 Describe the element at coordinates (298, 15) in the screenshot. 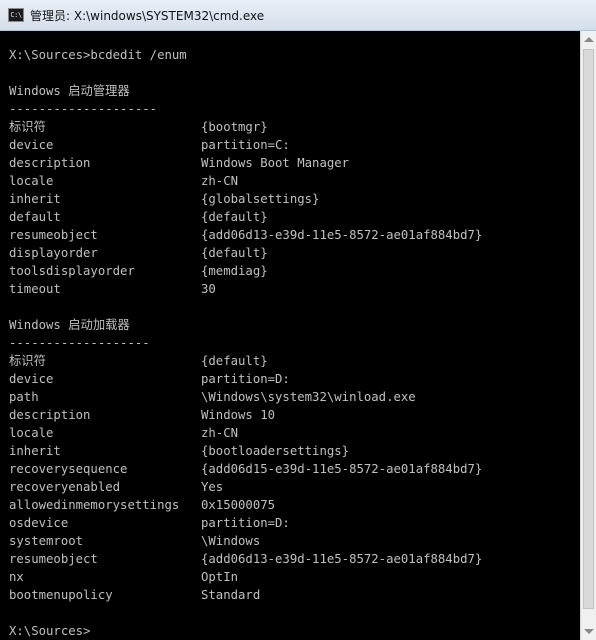

I see `title-bar: C:\ 管理员: X:\windows\SYSTEM32\cmd.exe` at that location.